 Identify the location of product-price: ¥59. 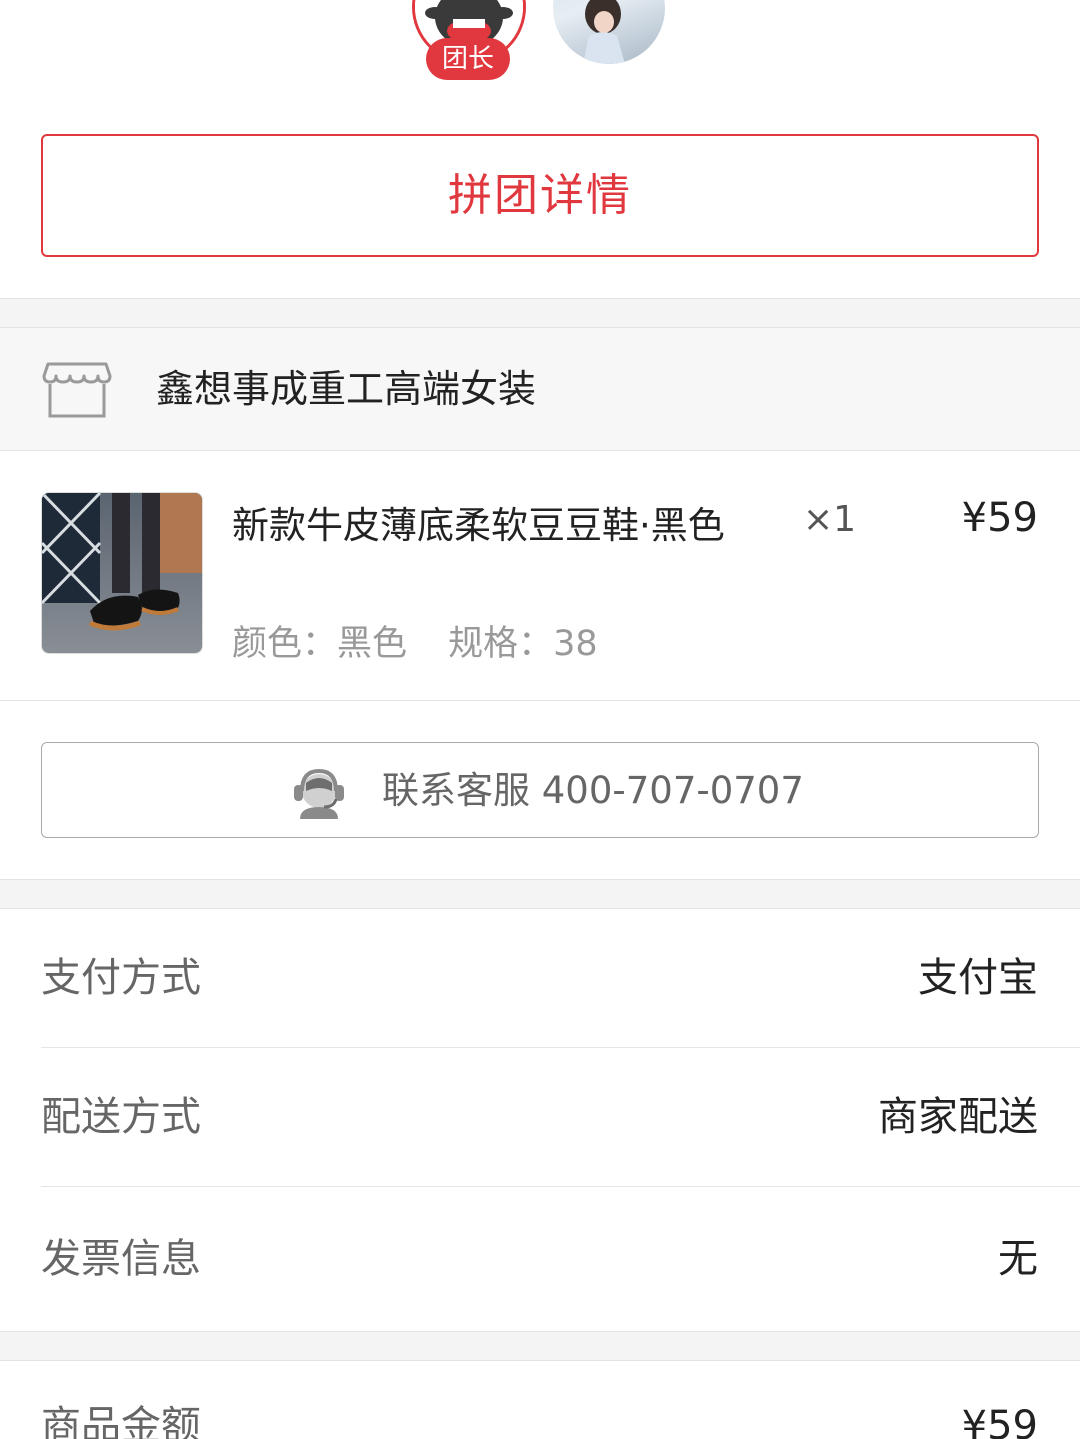
(999, 518).